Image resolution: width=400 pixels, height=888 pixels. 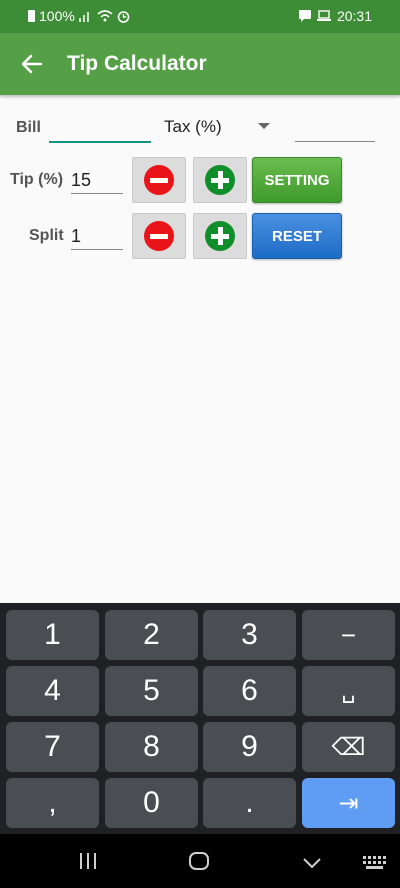 I want to click on laptop-icon, so click(x=323, y=16).